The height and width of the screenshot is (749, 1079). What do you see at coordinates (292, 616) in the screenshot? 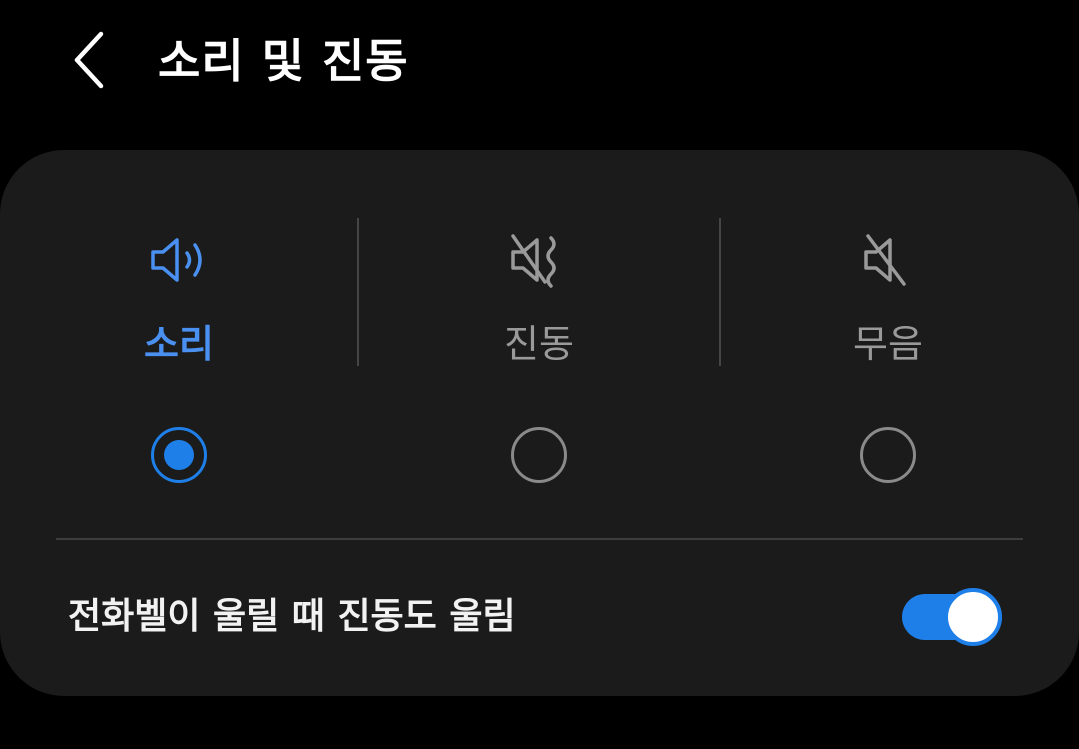
I see `vibrate-while-ringing-label: 전화벨이 울릴 때 진동도 울림` at bounding box center [292, 616].